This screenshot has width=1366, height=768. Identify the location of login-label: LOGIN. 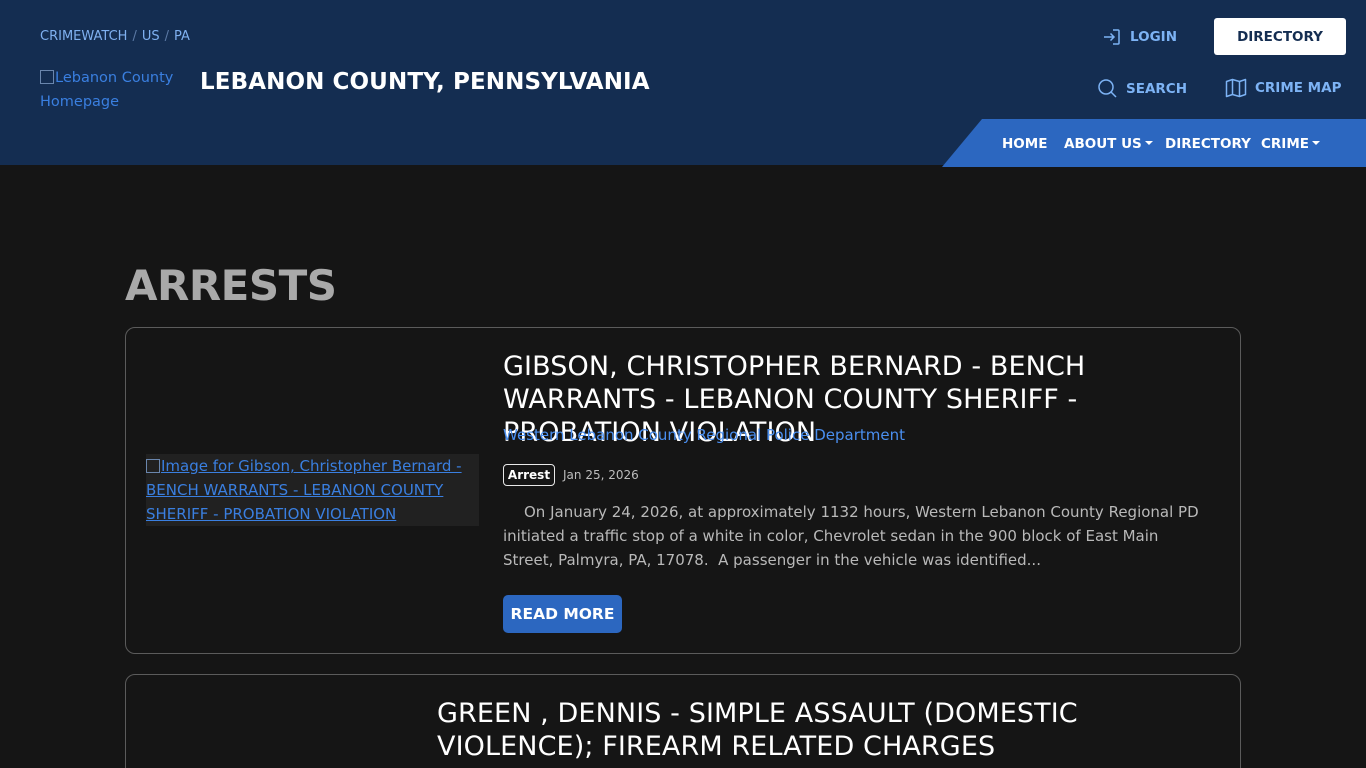
(1153, 37).